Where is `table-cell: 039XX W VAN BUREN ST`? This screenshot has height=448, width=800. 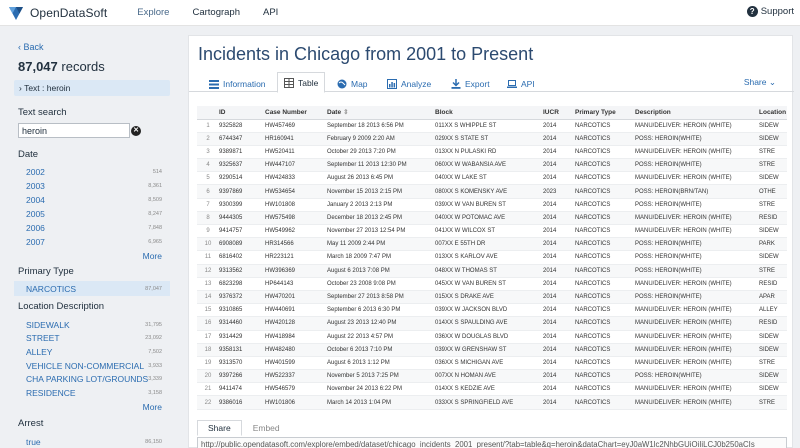
table-cell: 039XX W VAN BUREN ST is located at coordinates (489, 205).